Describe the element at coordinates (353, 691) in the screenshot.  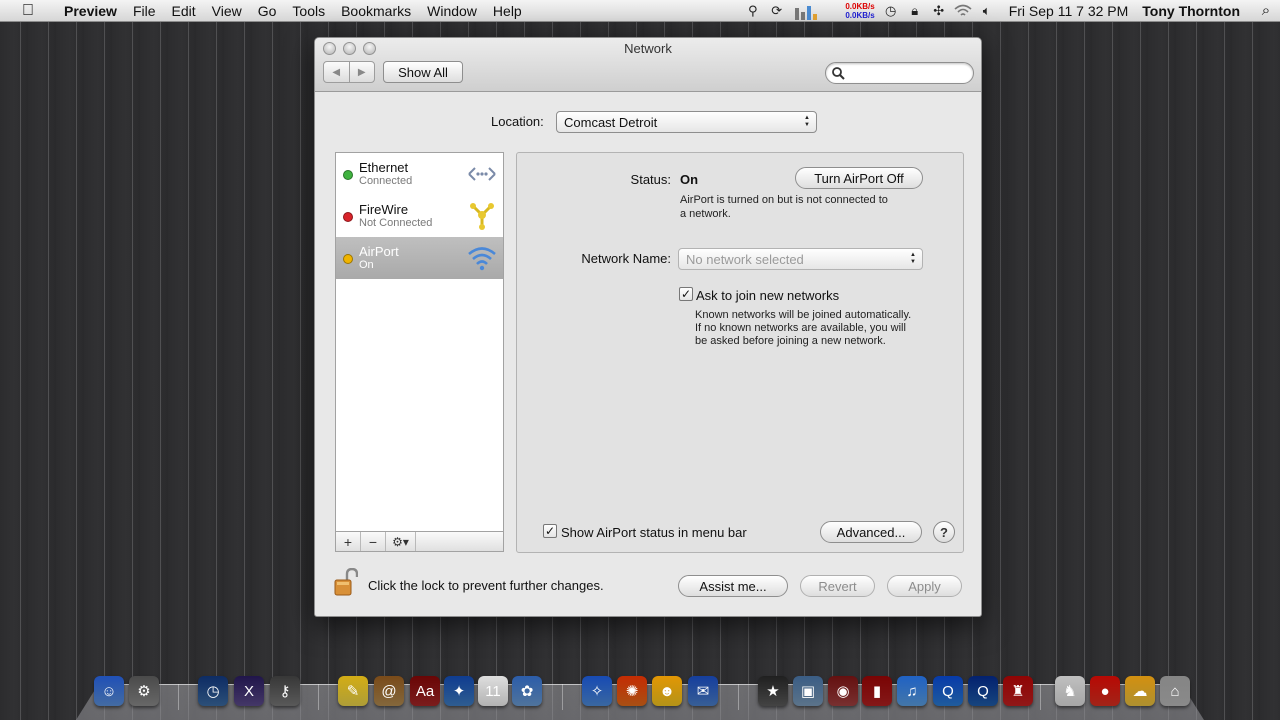
I see `stickies-icon: ✎` at that location.